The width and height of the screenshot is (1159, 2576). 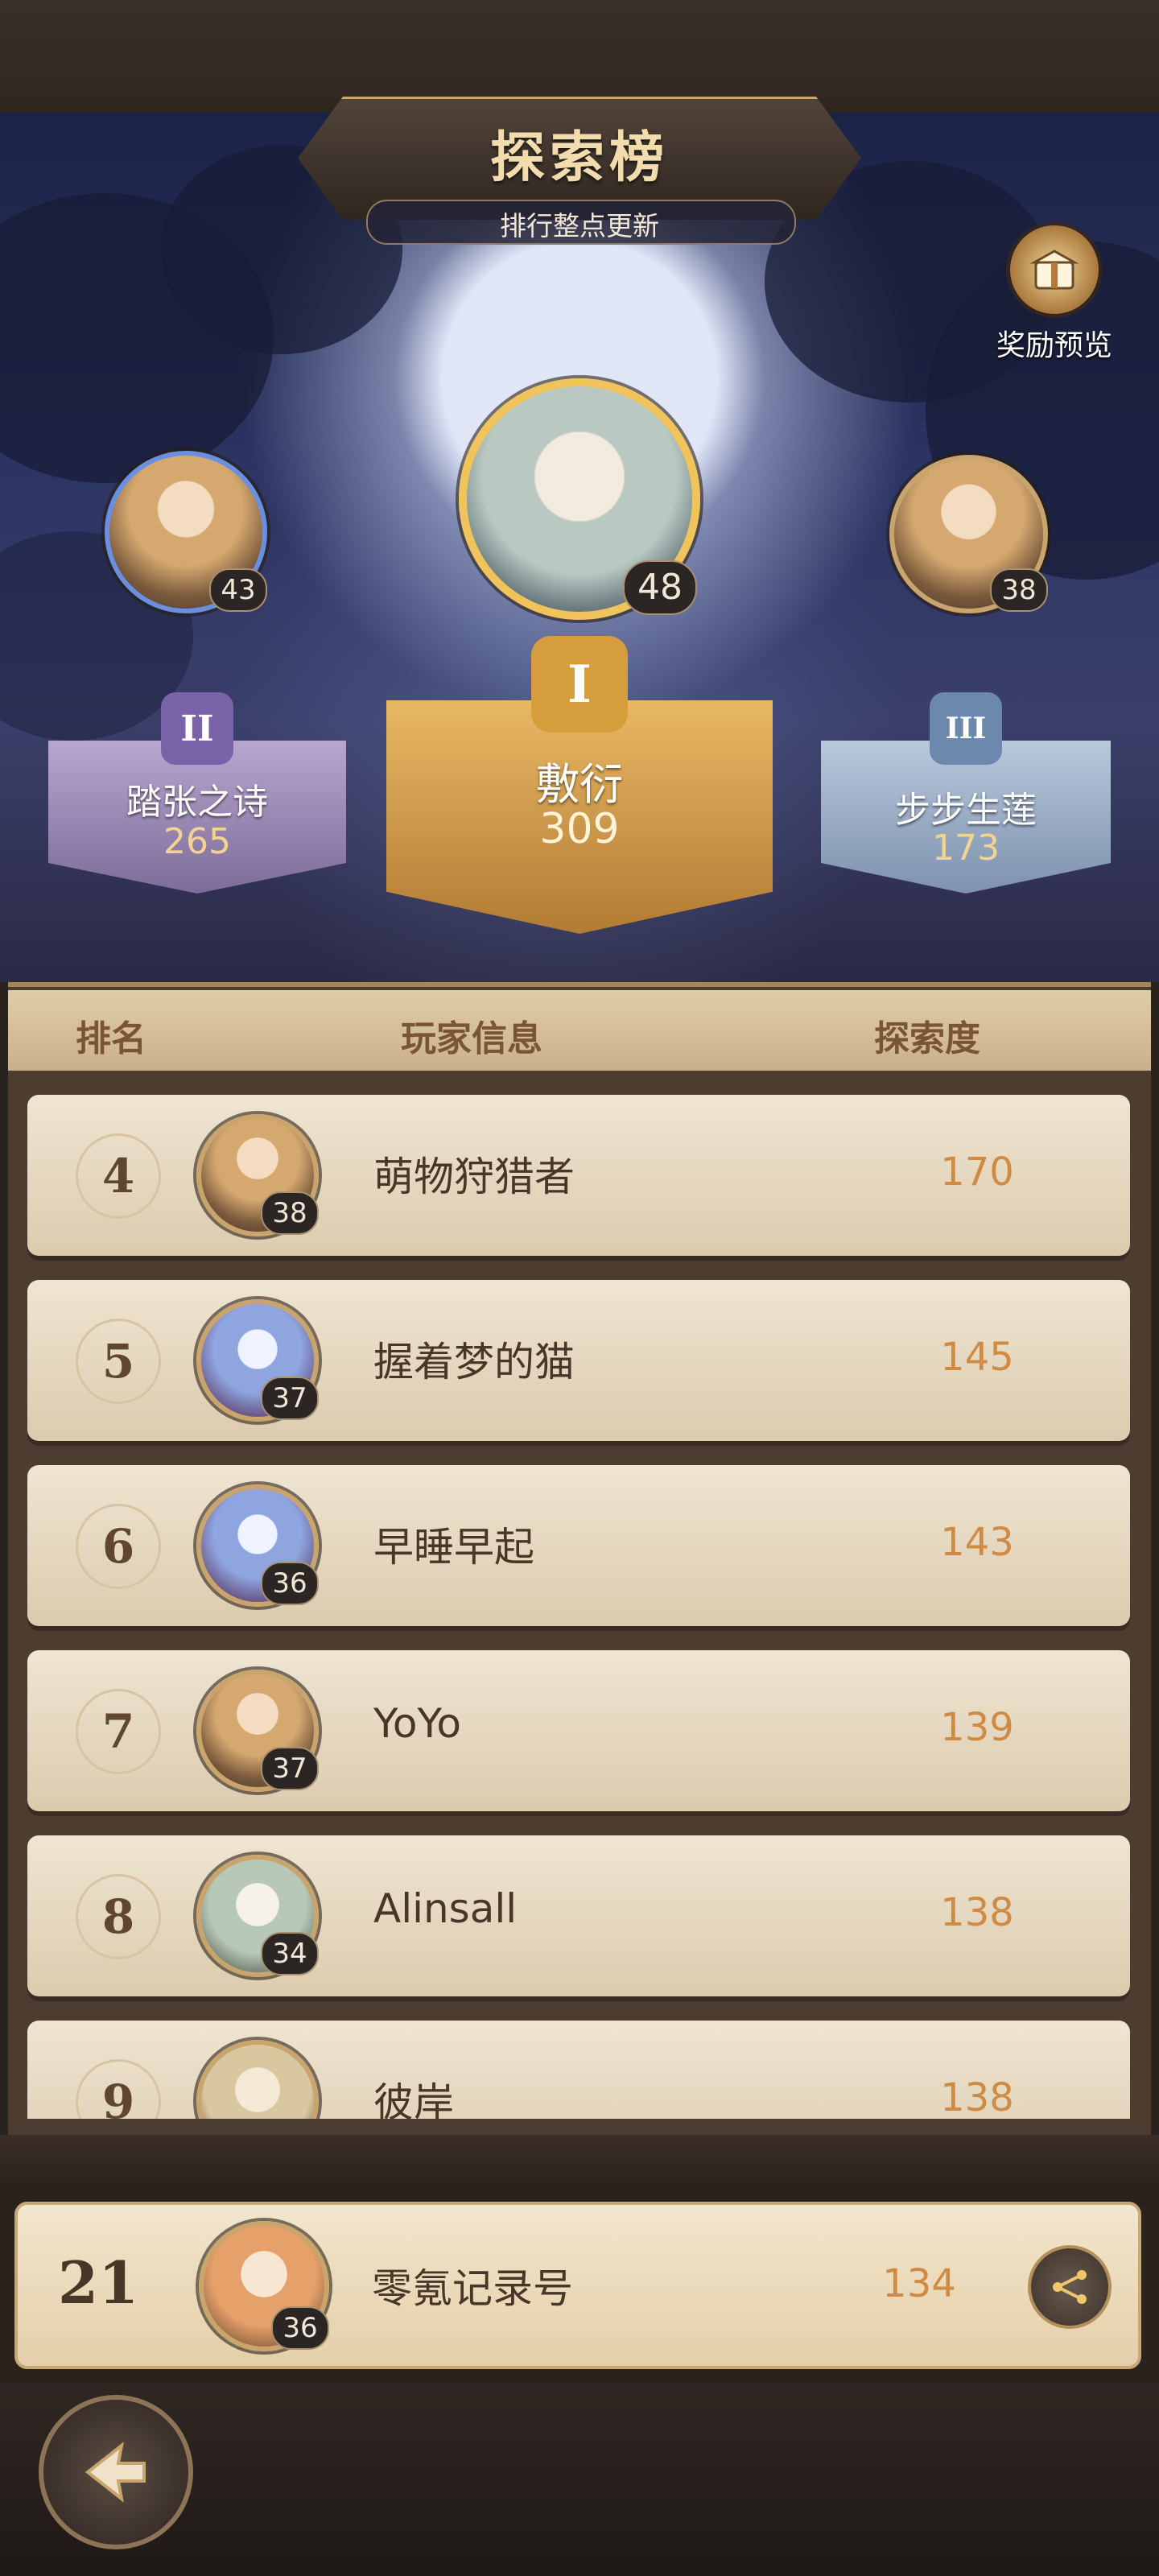 I want to click on my-rank-row: 21 36 零氪记录号 134, so click(x=577, y=2285).